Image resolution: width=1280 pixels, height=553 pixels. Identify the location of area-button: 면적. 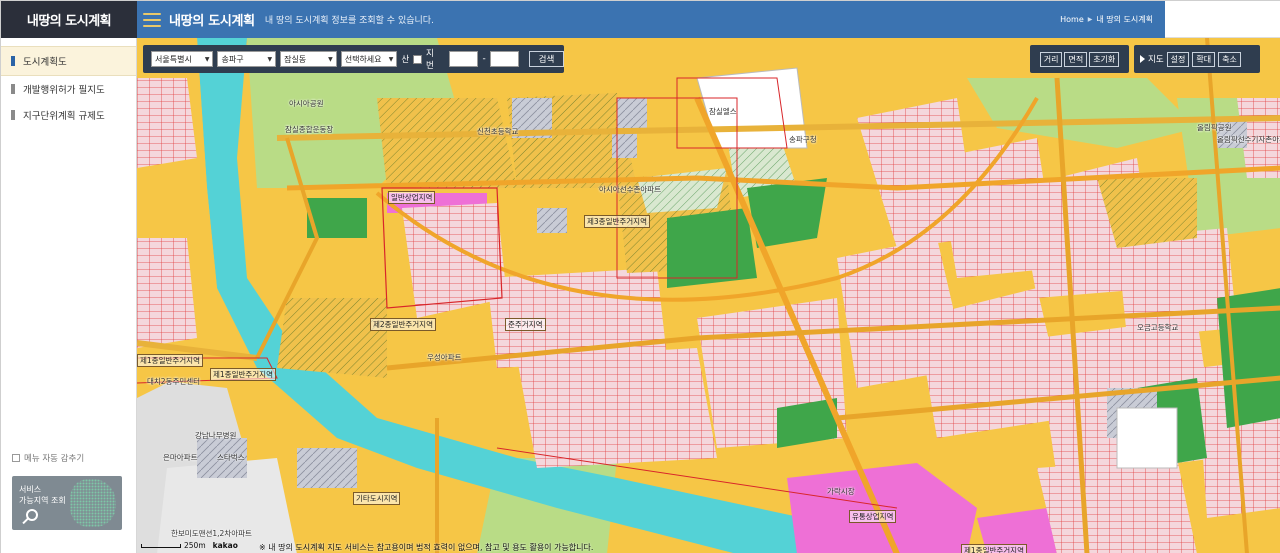
(1076, 59).